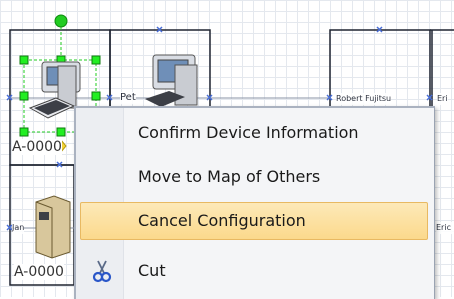 This screenshot has height=299, width=454. I want to click on menu-item-label: Move to Map of Others, so click(229, 176).